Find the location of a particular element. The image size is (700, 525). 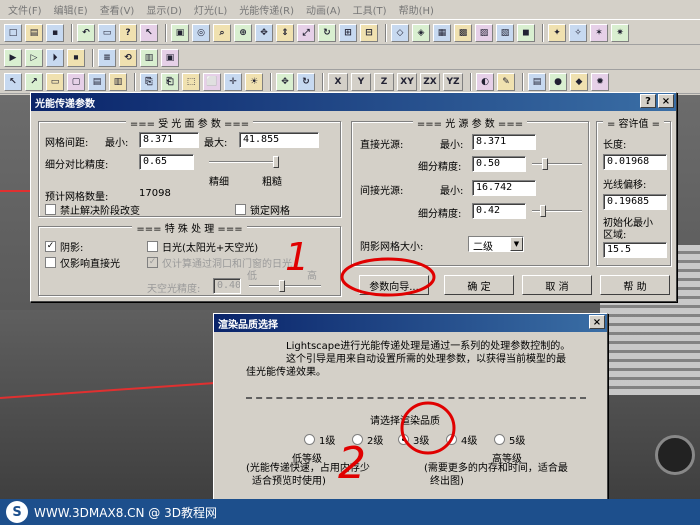

menu-radiosity: 光能传递(R) is located at coordinates (266, 9).